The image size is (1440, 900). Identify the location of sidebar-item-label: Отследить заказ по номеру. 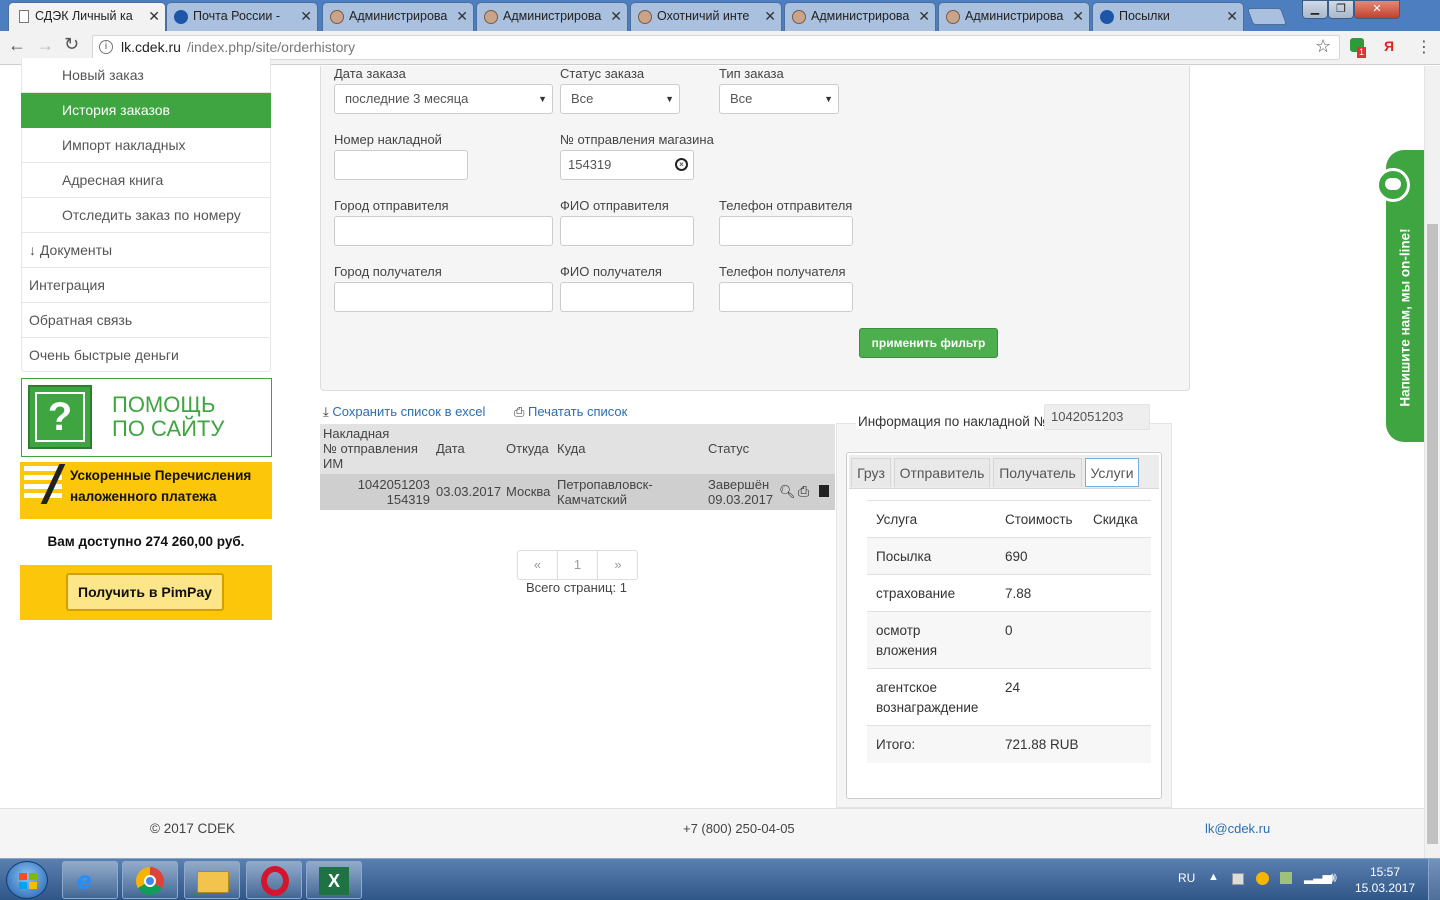
(151, 215).